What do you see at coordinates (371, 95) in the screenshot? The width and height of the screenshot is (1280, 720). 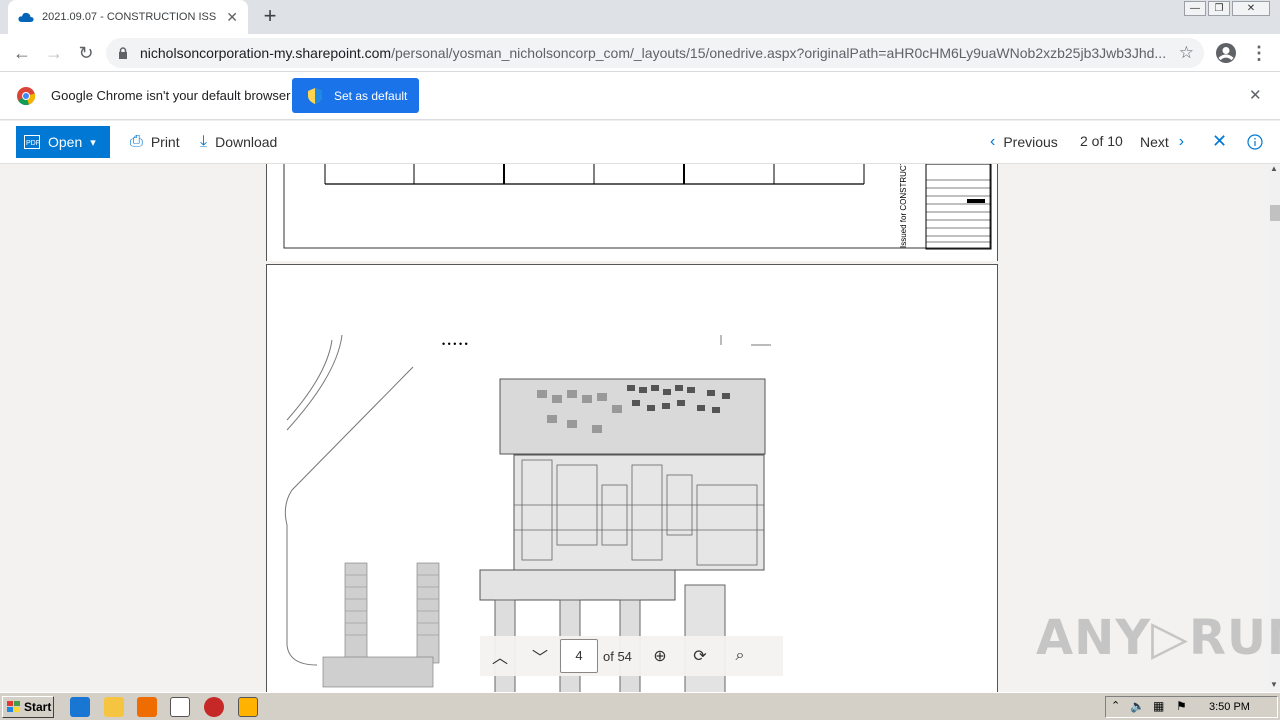 I see `set-as-default-label: Set as default` at bounding box center [371, 95].